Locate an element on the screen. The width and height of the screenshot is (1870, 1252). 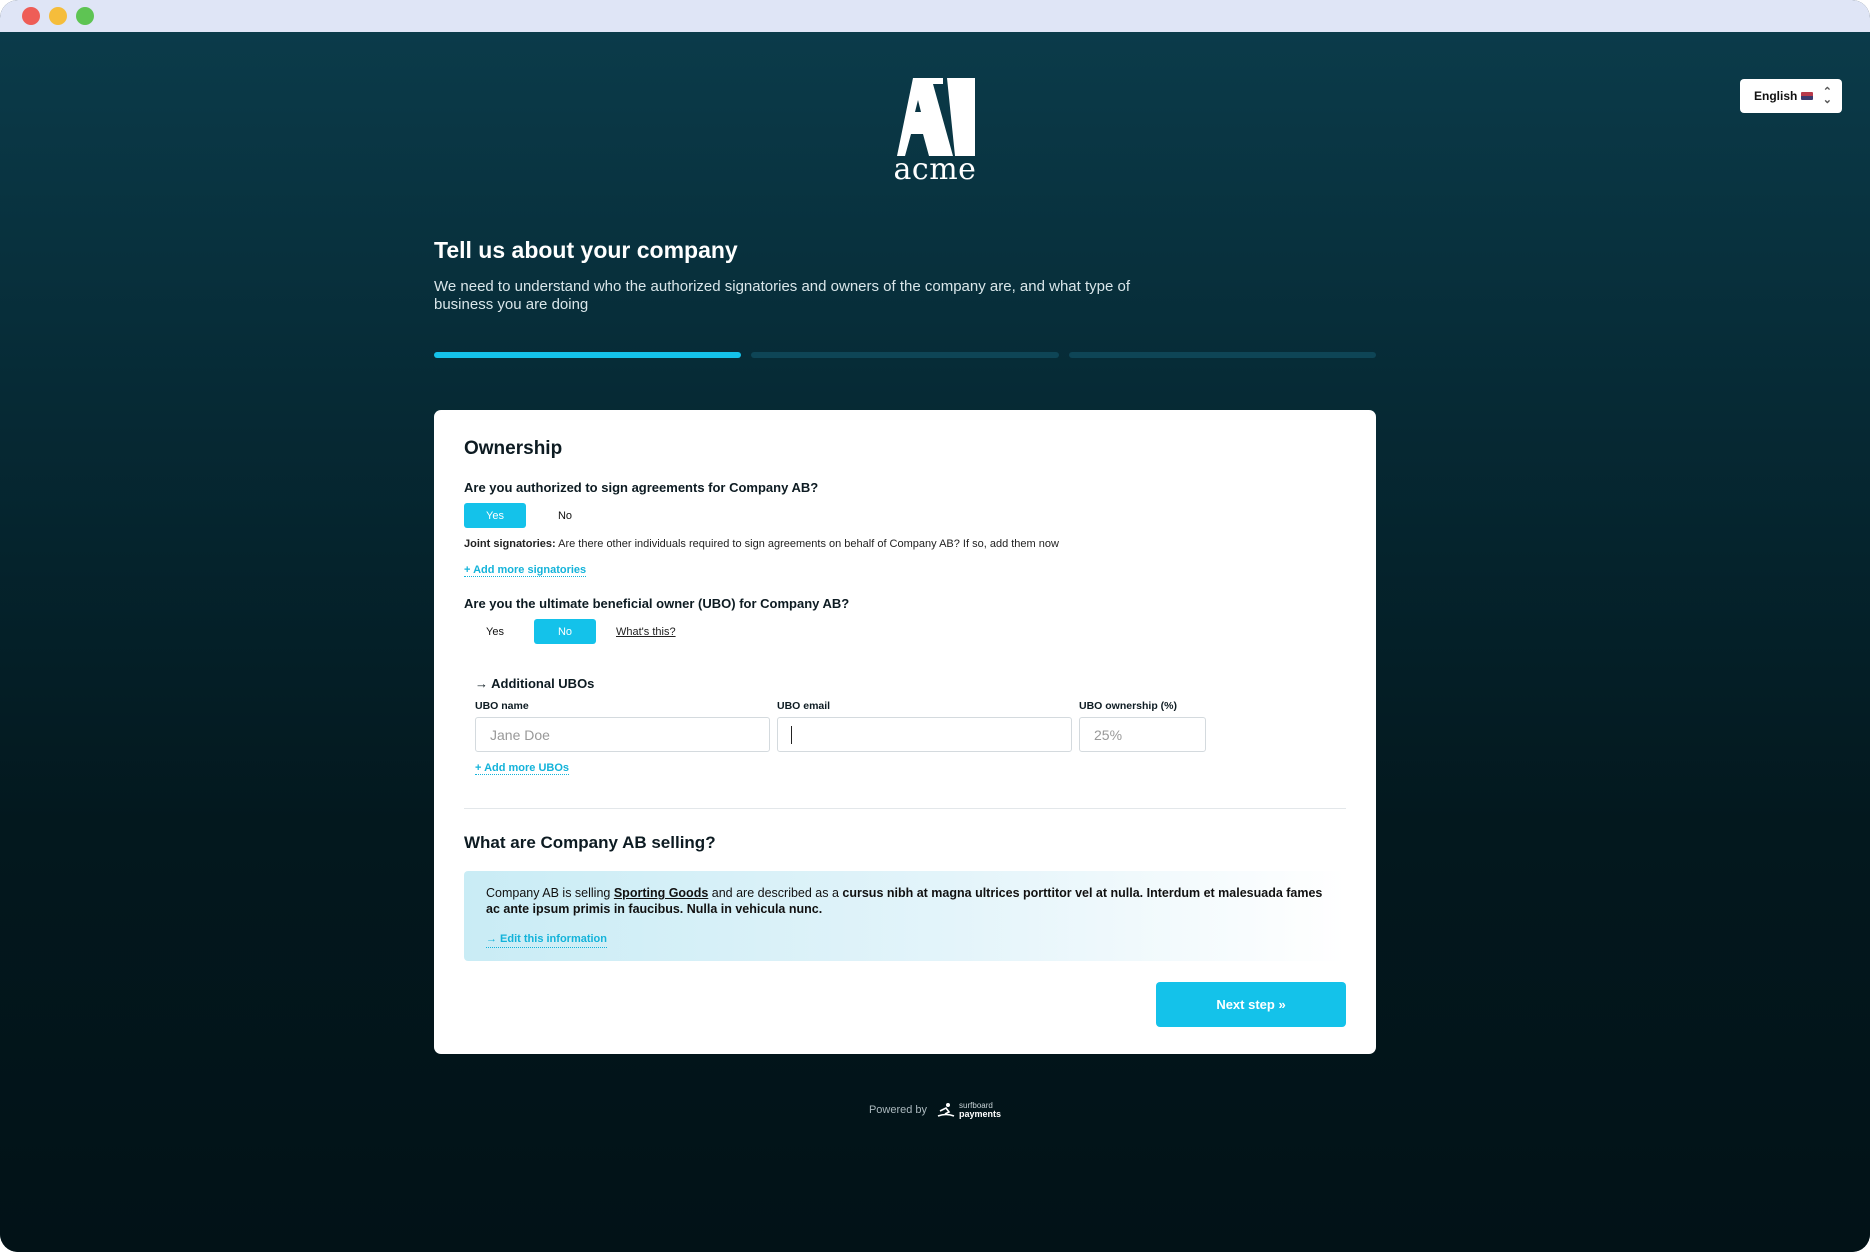
ubo-email-label: UBO email is located at coordinates (804, 706).